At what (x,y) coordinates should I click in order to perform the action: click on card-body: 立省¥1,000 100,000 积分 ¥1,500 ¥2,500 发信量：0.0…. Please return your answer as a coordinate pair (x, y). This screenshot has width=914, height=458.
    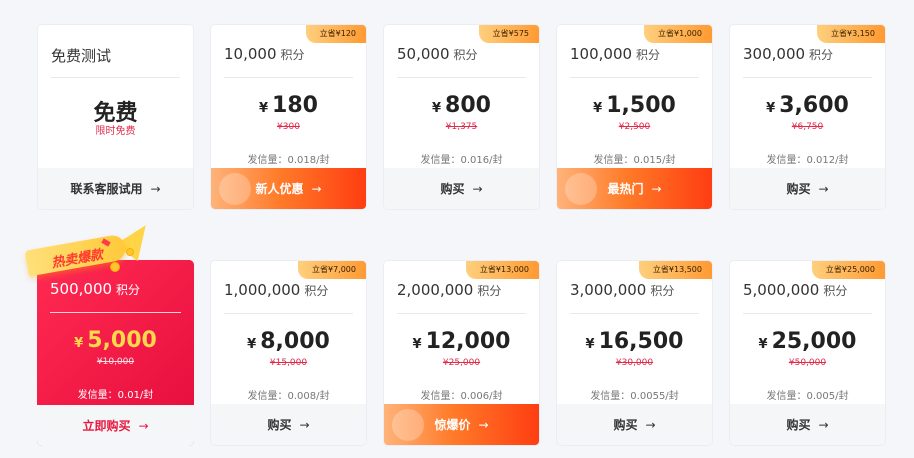
    Looking at the image, I should click on (634, 97).